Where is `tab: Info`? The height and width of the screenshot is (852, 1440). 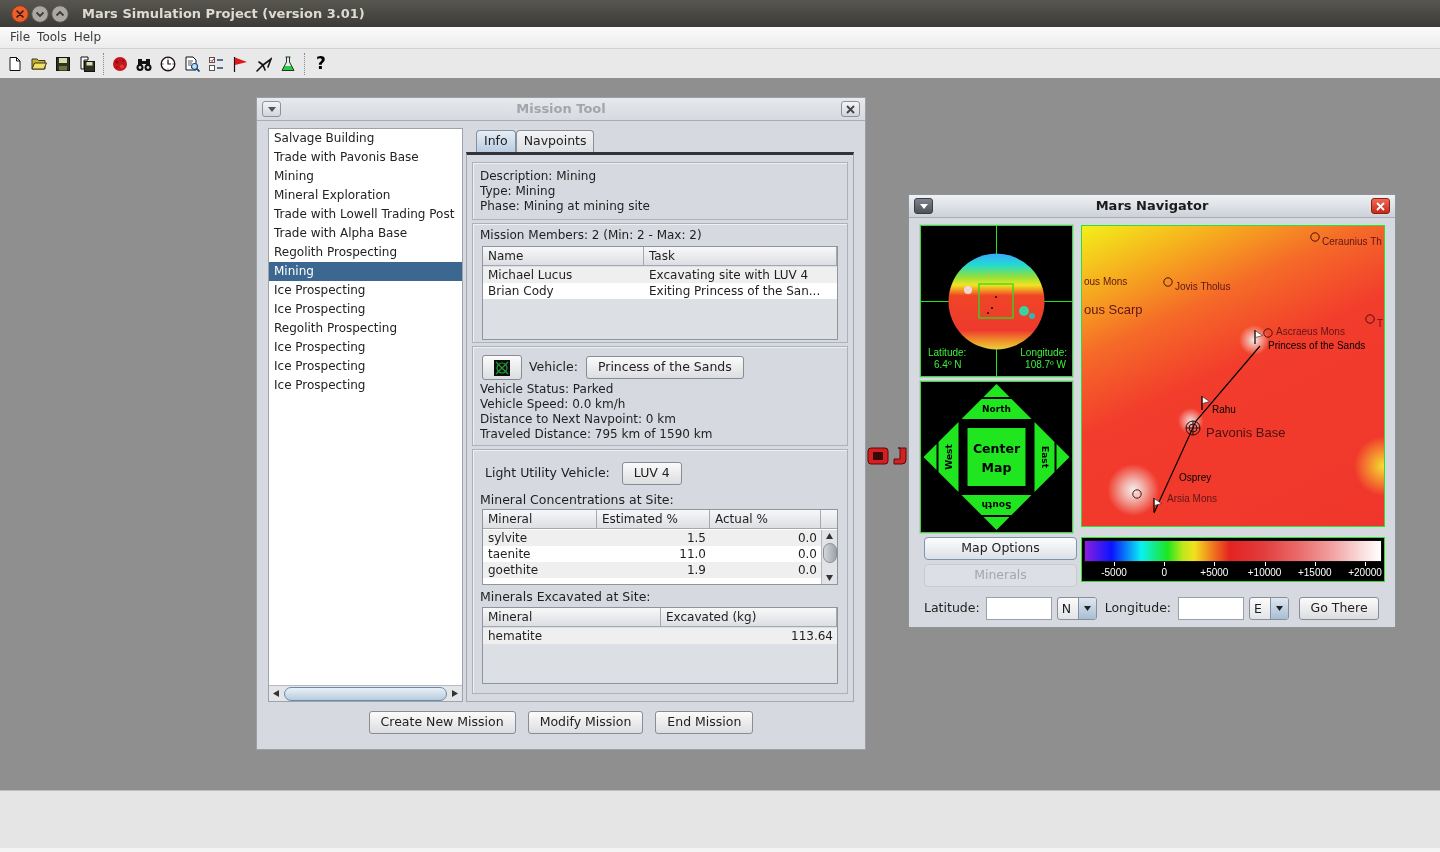 tab: Info is located at coordinates (496, 141).